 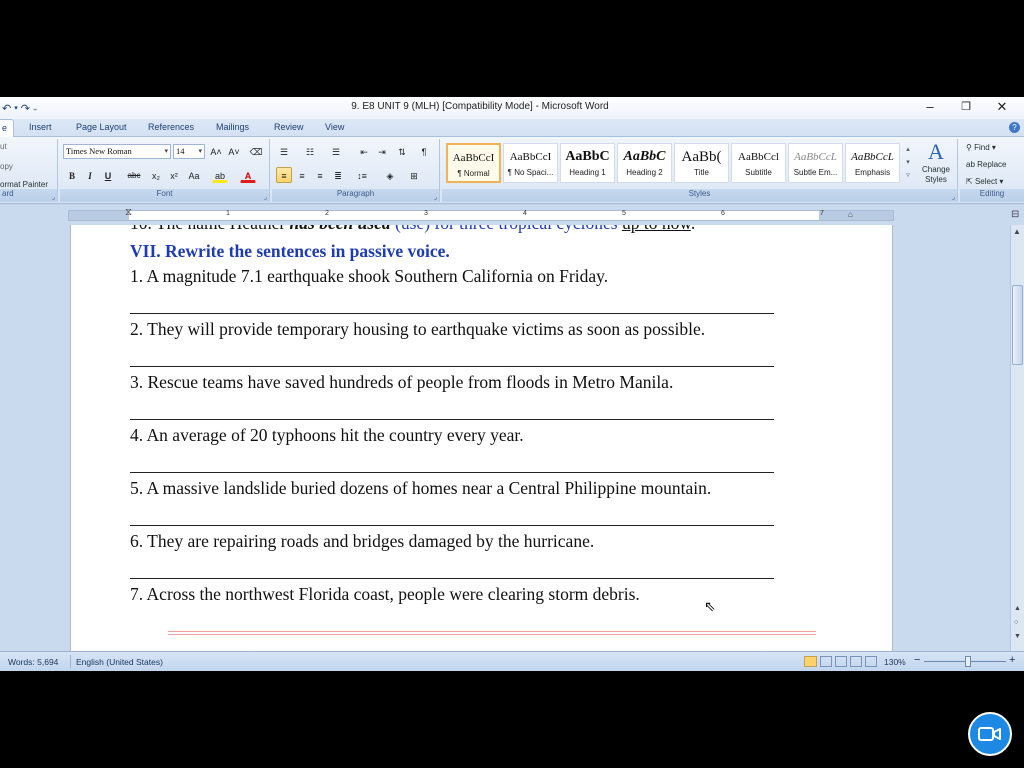 I want to click on multilevel-list-icon: ☰, so click(x=336, y=151).